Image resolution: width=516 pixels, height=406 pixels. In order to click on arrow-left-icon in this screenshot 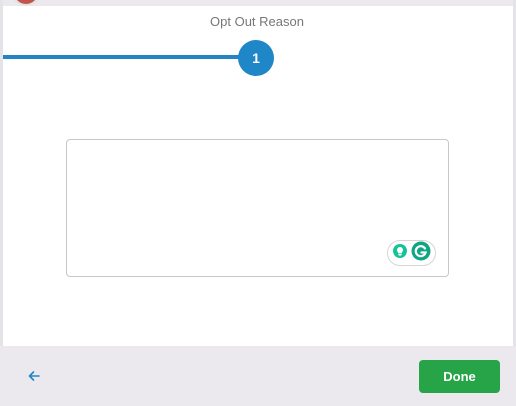, I will do `click(34, 378)`.